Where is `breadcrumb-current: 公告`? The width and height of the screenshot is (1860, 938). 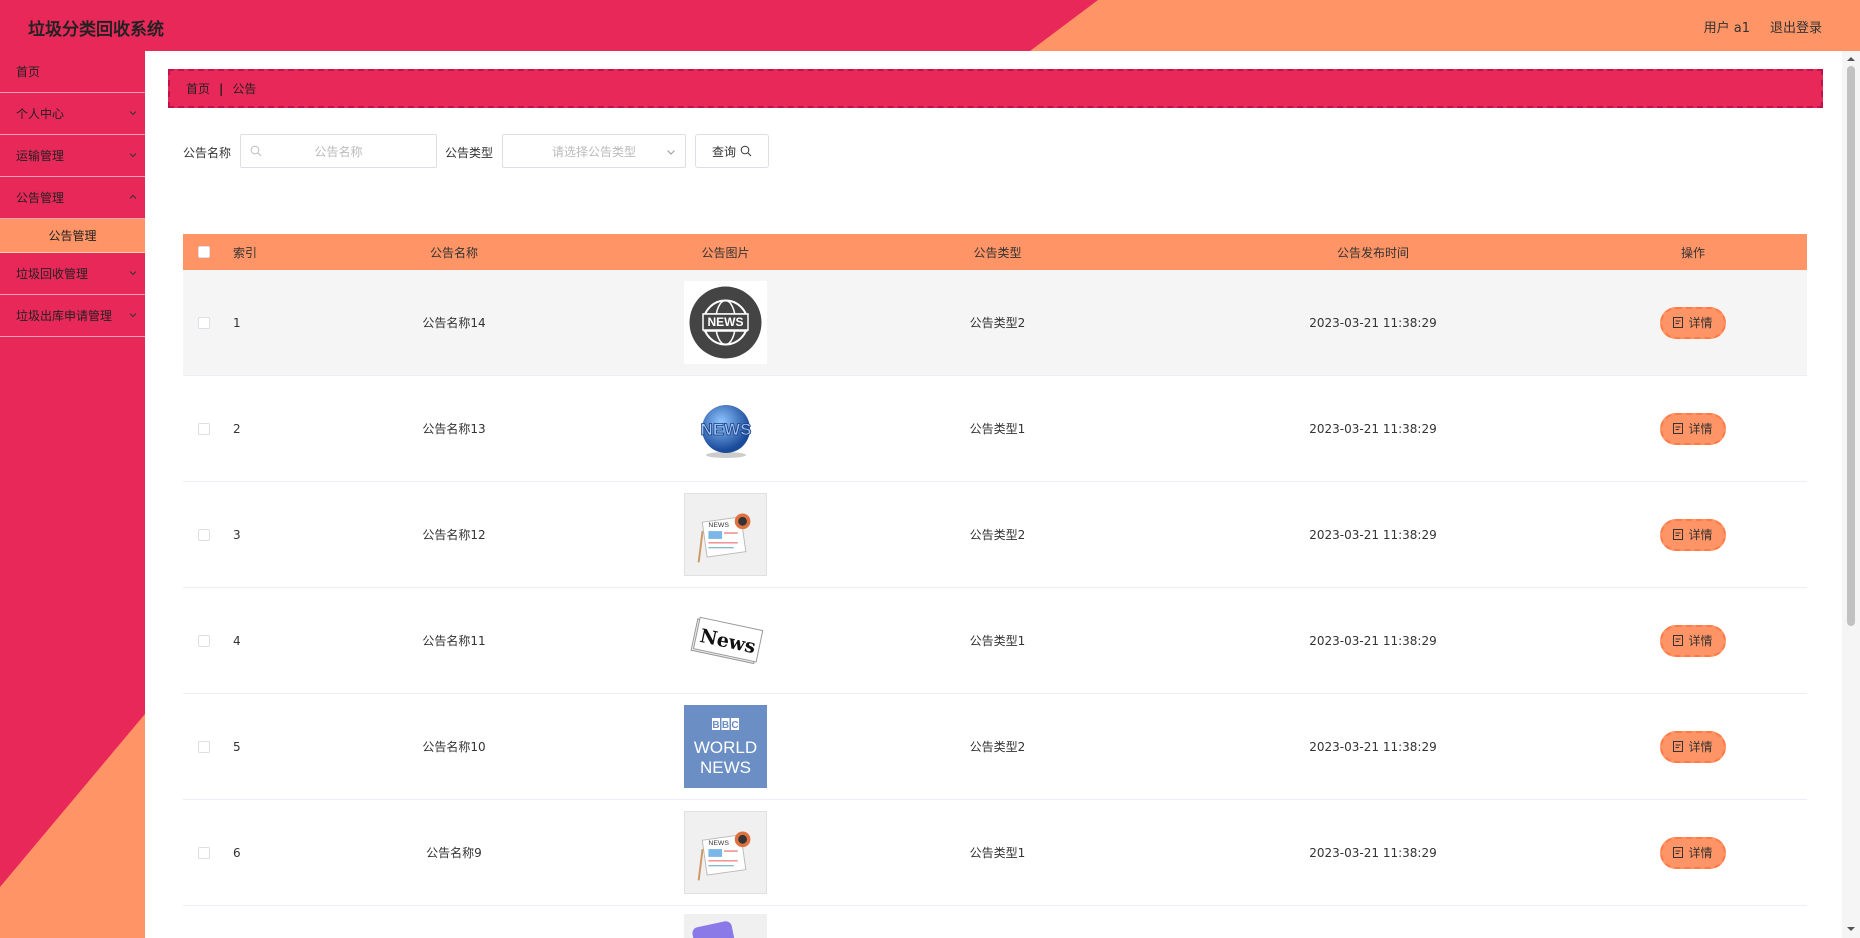 breadcrumb-current: 公告 is located at coordinates (244, 89).